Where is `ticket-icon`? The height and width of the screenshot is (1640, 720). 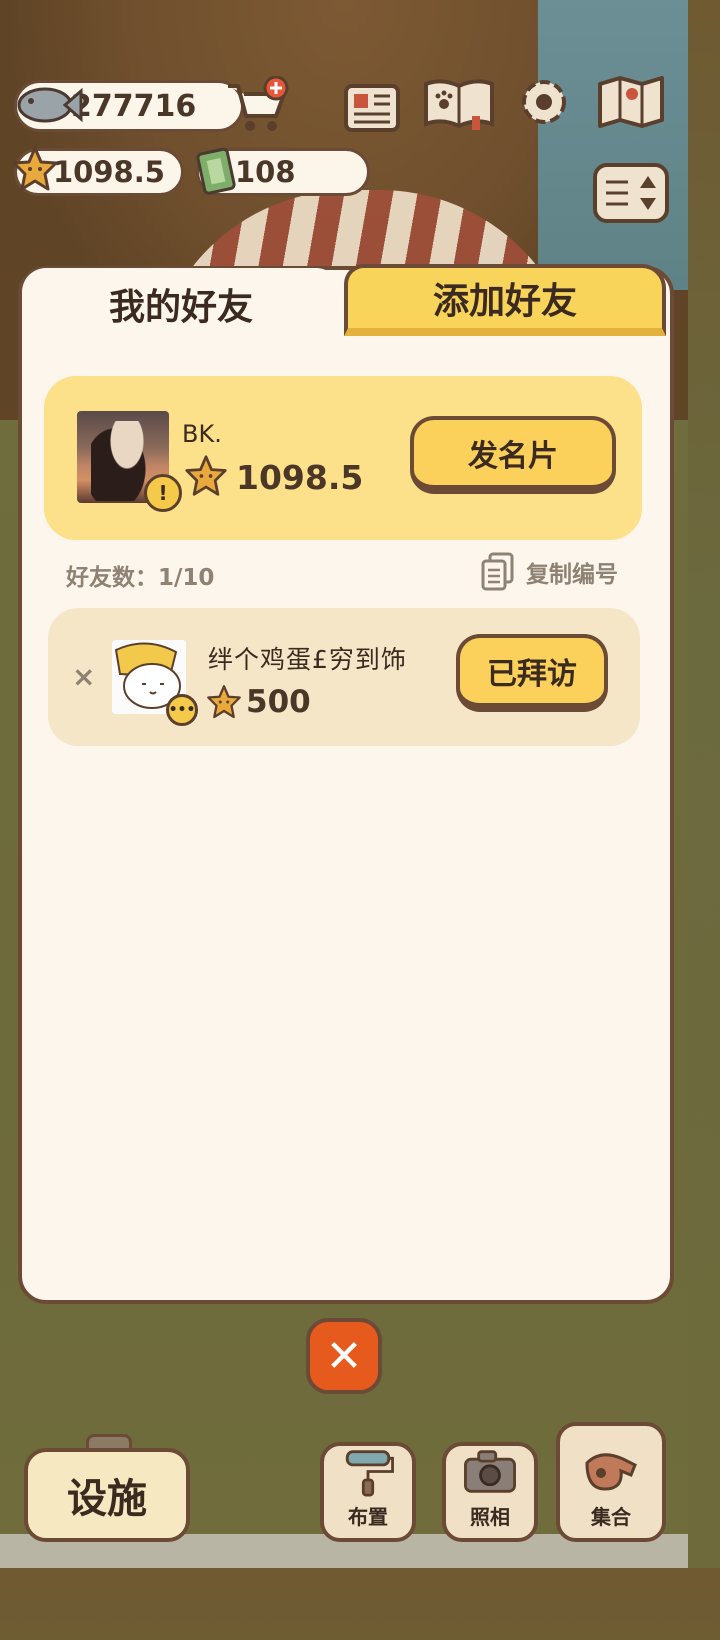
ticket-icon is located at coordinates (216, 171).